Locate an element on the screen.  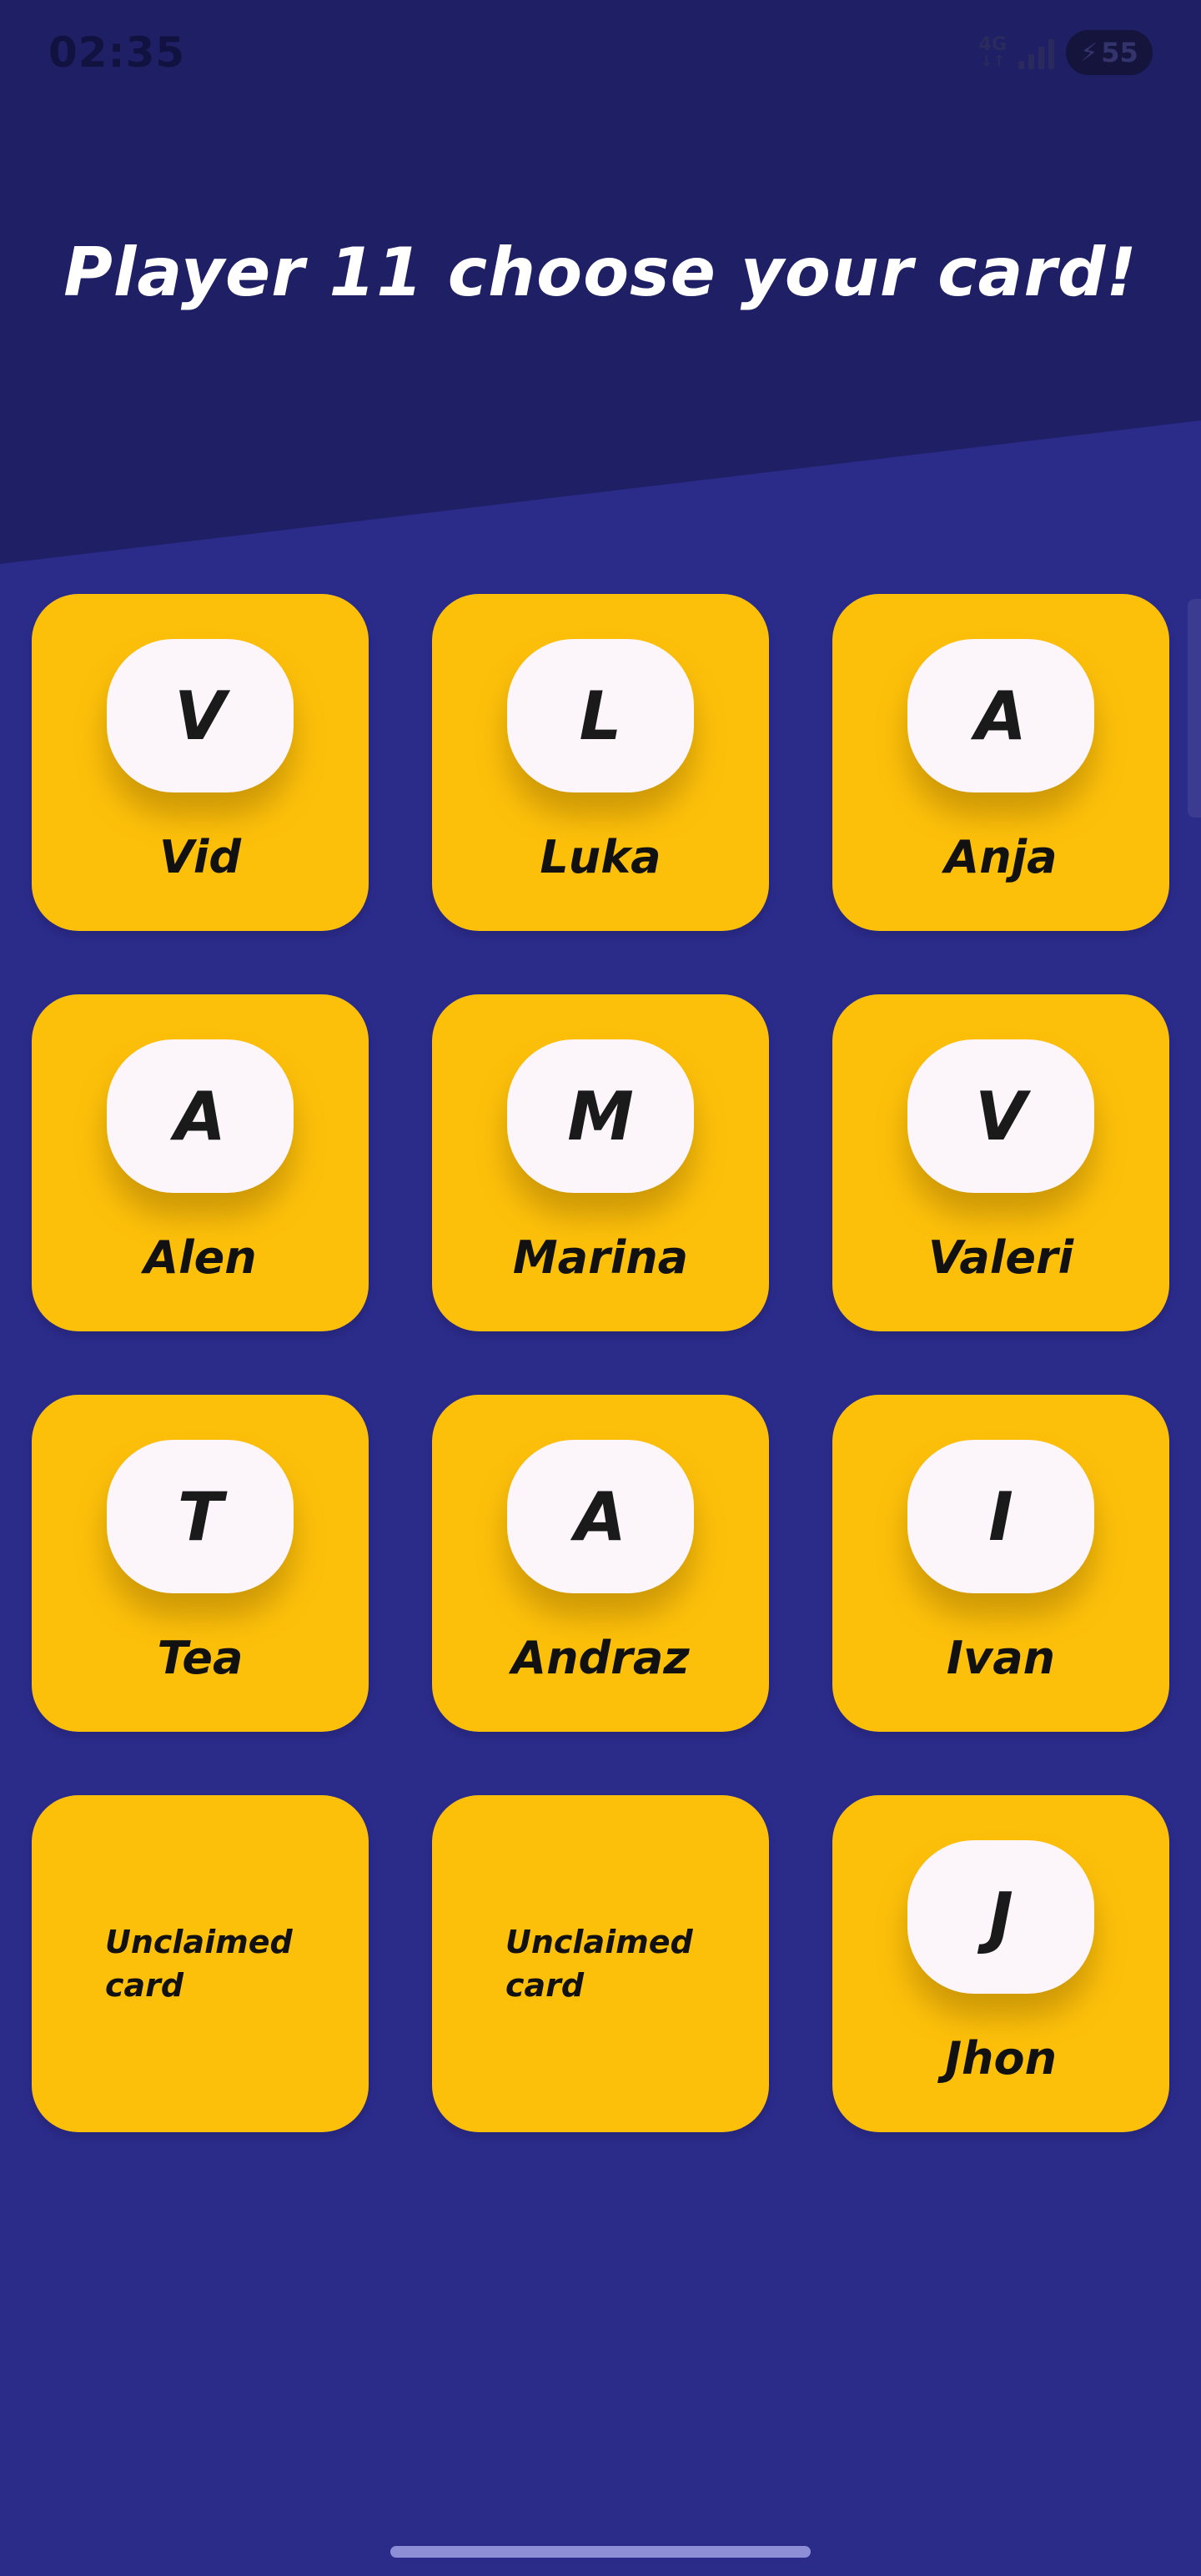
battery-level: 55 is located at coordinates (1119, 52).